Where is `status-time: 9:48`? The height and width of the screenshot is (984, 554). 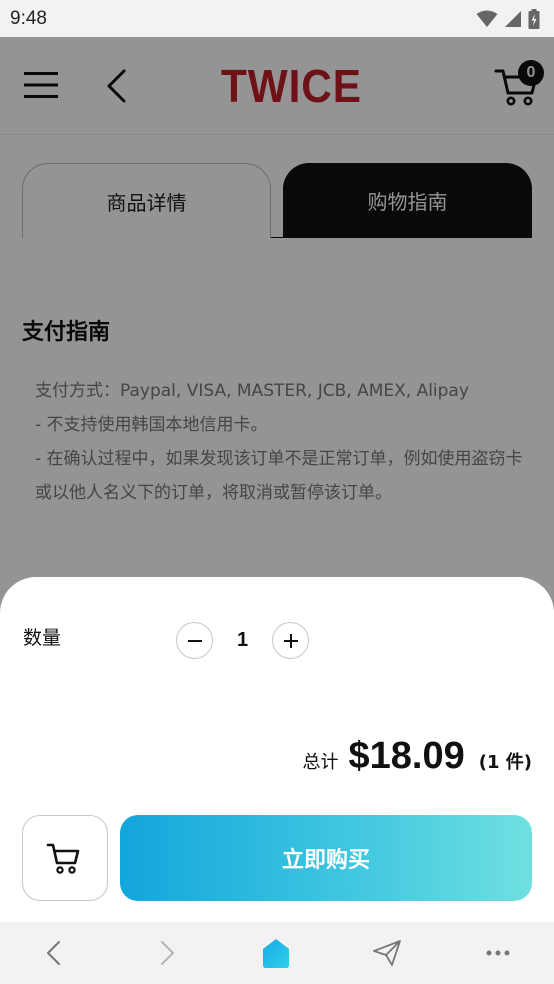 status-time: 9:48 is located at coordinates (28, 18).